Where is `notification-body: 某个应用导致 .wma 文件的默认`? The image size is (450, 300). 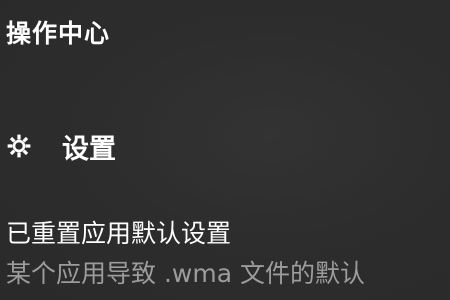 notification-body: 某个应用导致 .wma 文件的默认 is located at coordinates (185, 273).